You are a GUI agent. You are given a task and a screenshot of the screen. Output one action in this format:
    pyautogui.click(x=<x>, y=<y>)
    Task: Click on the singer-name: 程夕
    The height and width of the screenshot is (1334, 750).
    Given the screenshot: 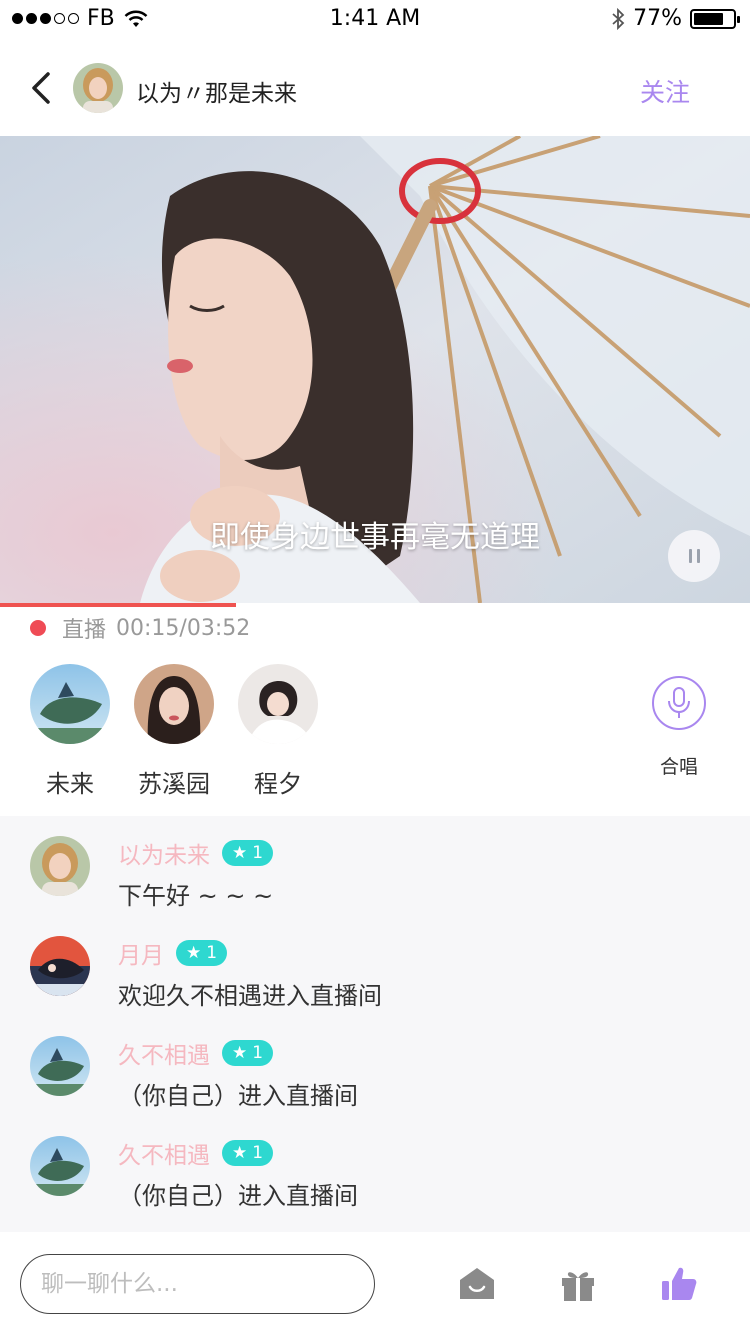 What is the action you would take?
    pyautogui.click(x=278, y=784)
    